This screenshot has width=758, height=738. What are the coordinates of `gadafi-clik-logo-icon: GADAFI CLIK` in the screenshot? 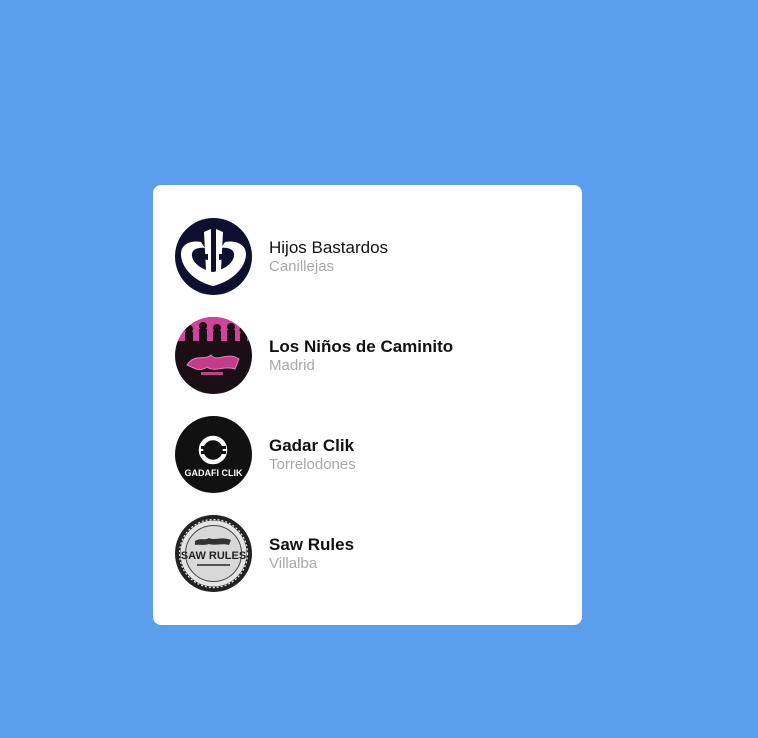 It's located at (213, 454).